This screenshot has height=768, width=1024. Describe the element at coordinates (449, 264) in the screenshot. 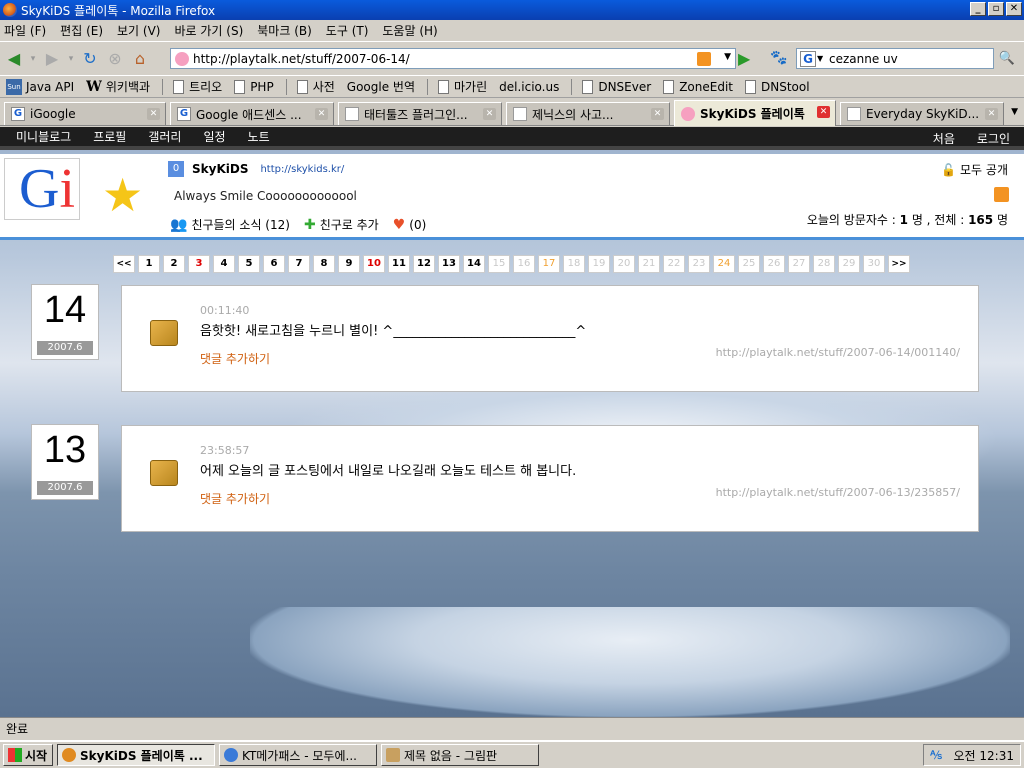

I see `pager-day: 13` at that location.